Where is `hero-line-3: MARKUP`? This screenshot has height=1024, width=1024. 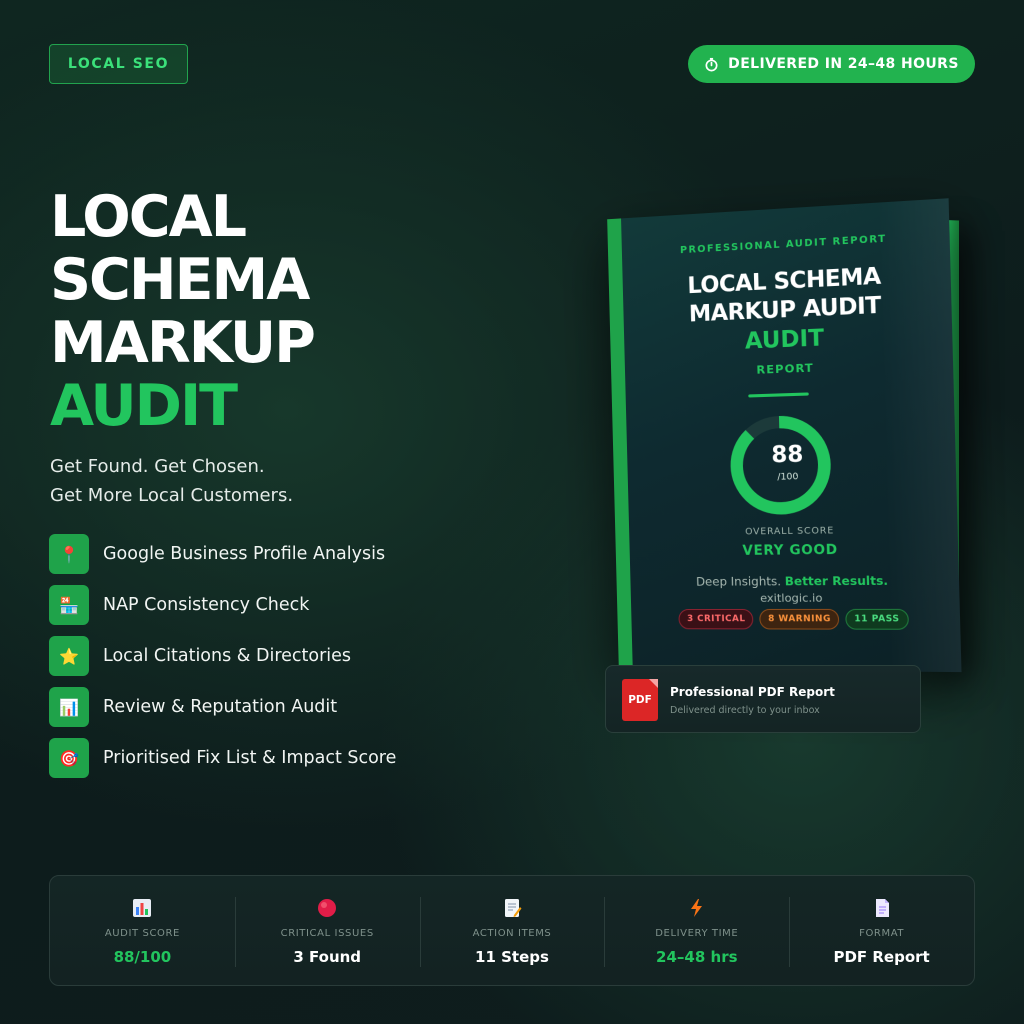
hero-line-3: MARKUP is located at coordinates (182, 343).